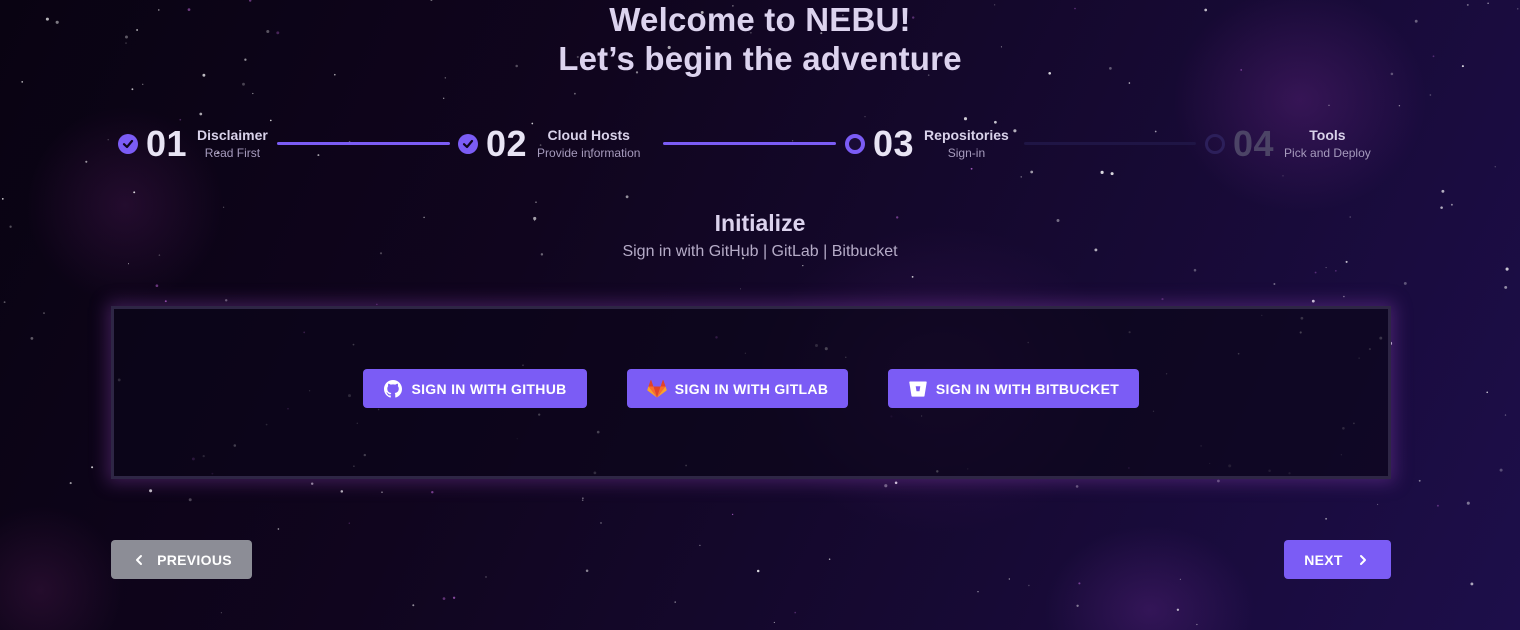 The width and height of the screenshot is (1520, 630). Describe the element at coordinates (507, 143) in the screenshot. I see `step-number: 02` at that location.